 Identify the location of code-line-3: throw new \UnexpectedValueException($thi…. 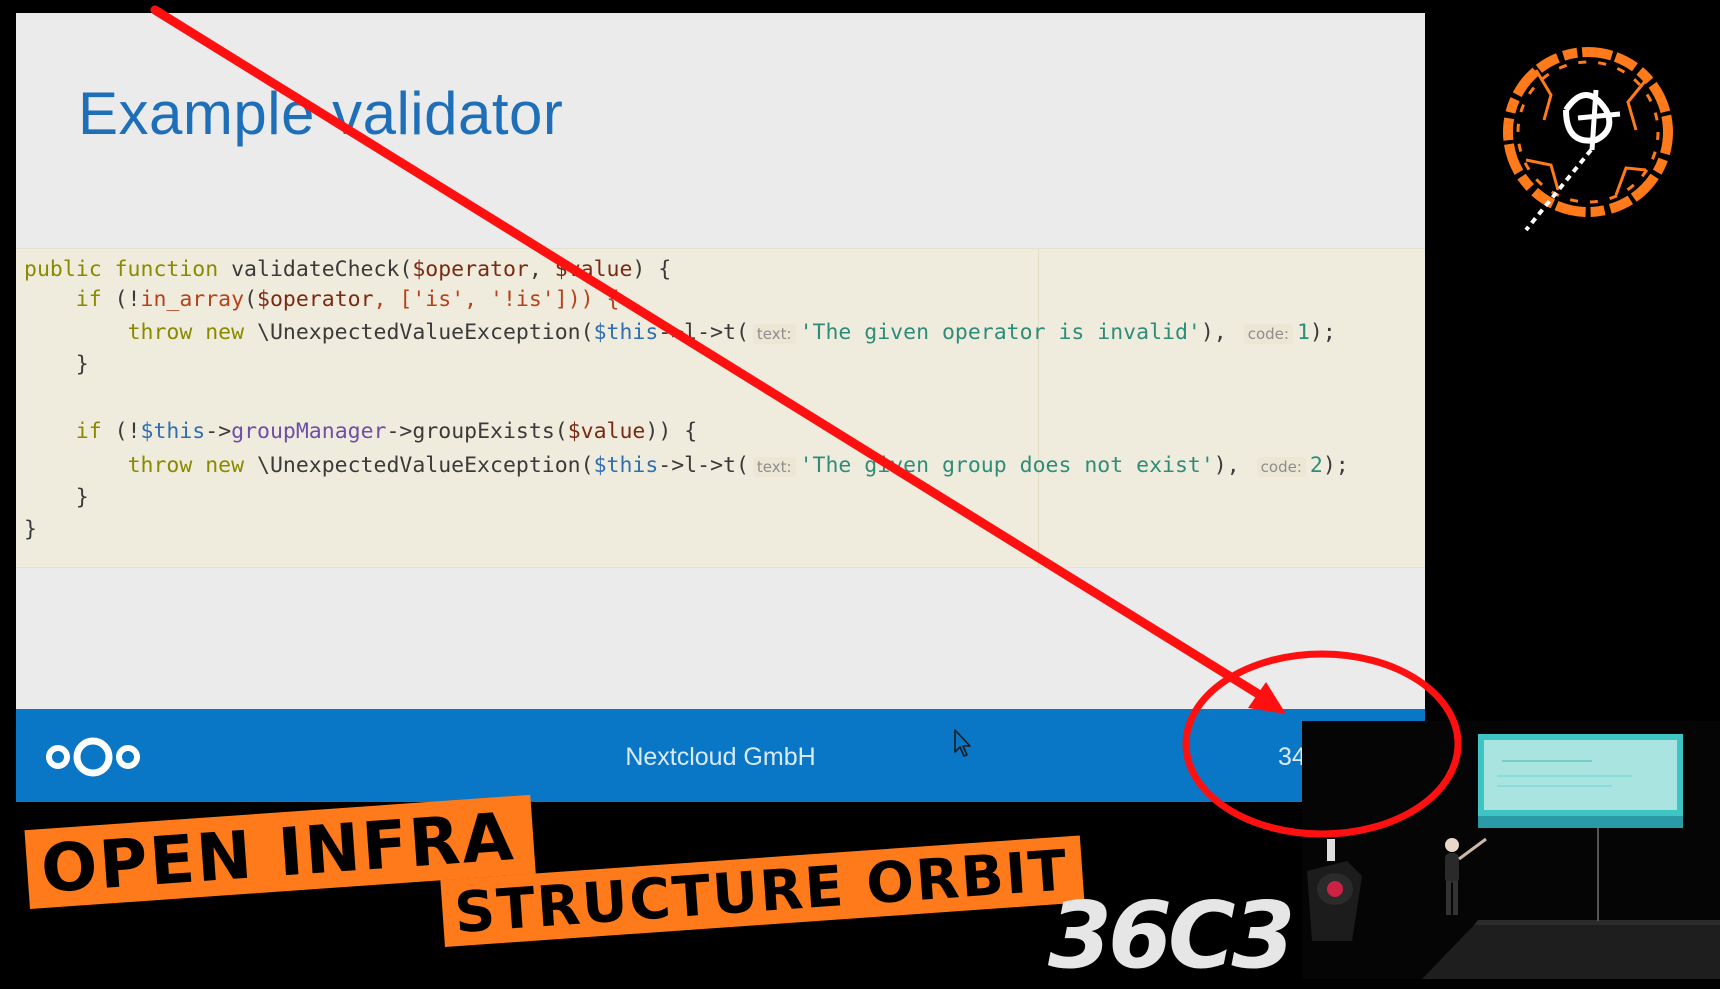
(731, 332).